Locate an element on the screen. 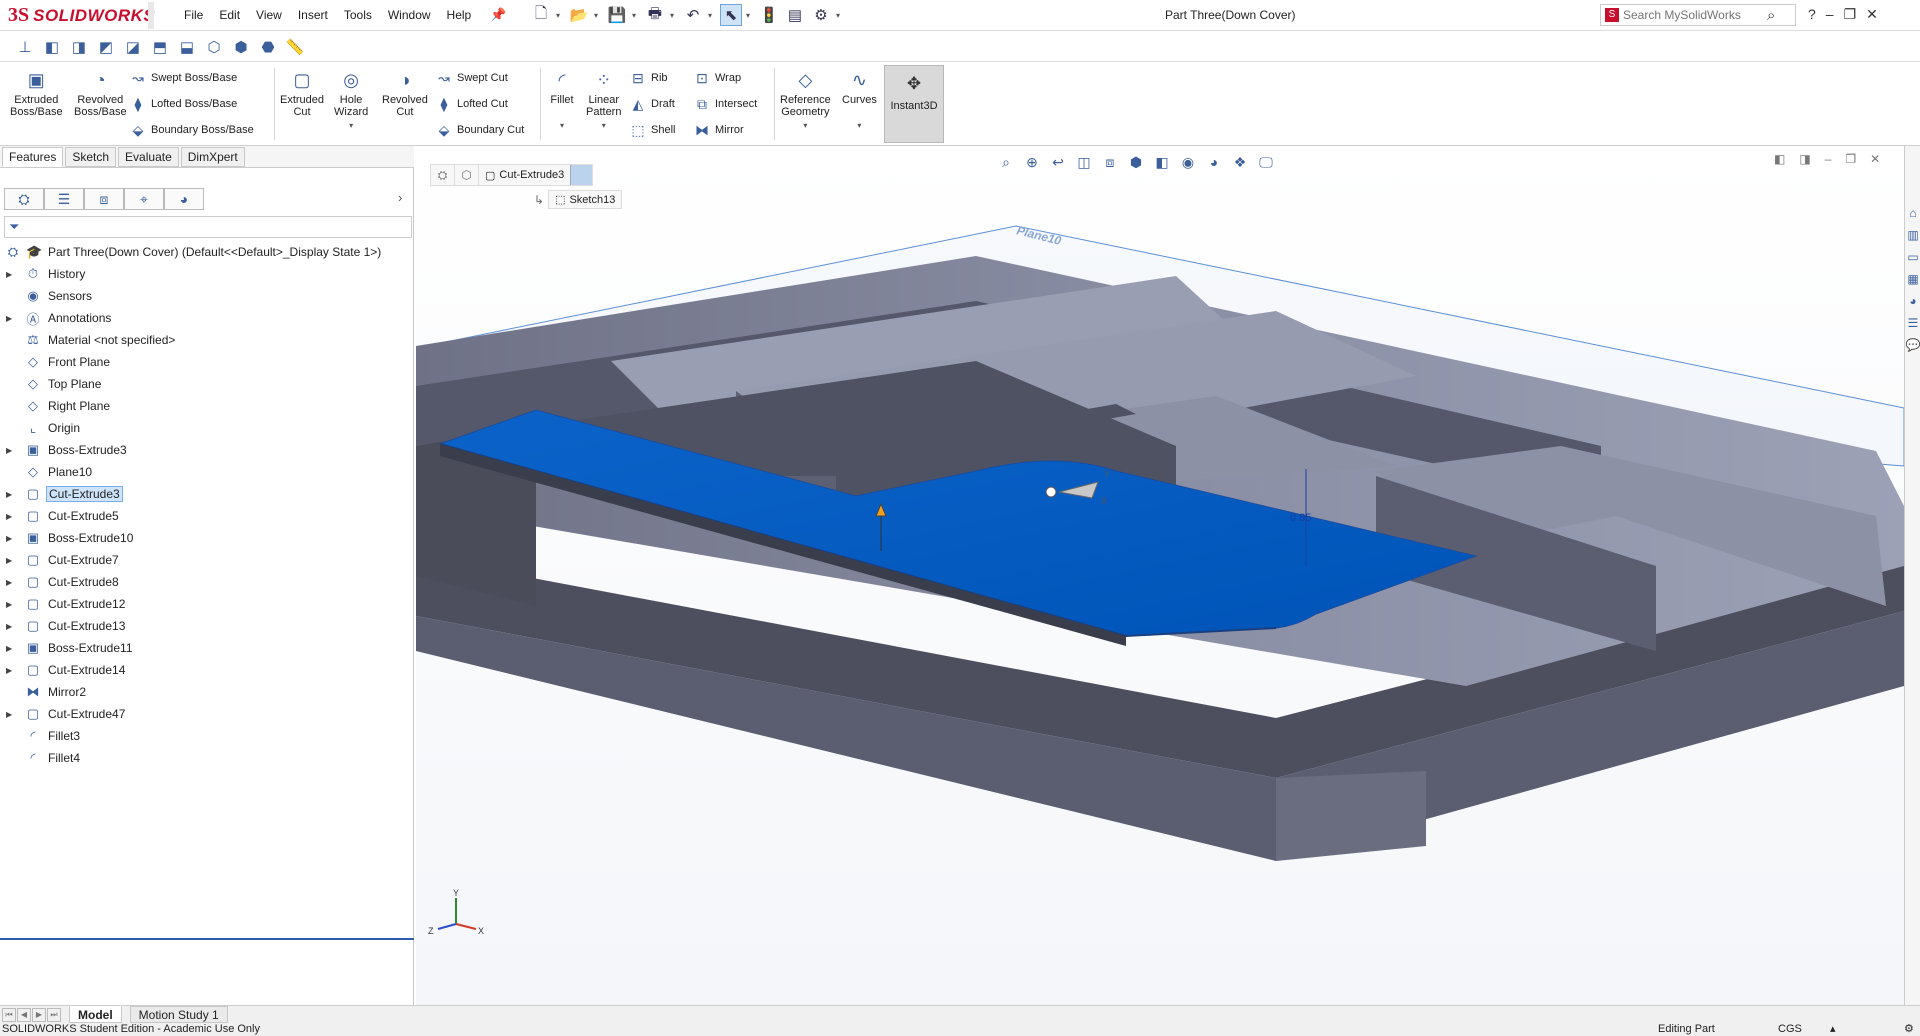  display-style-icon: ◧ is located at coordinates (1162, 162).